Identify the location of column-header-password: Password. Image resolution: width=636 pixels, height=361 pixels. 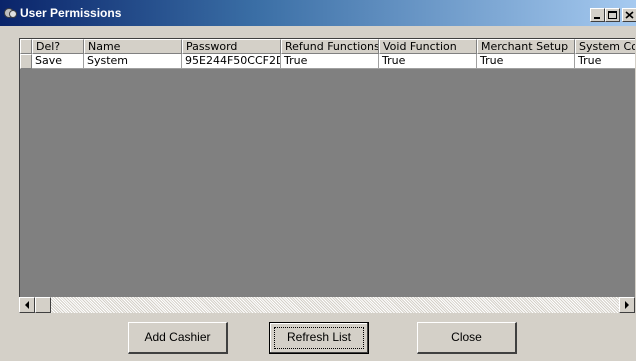
(231, 46).